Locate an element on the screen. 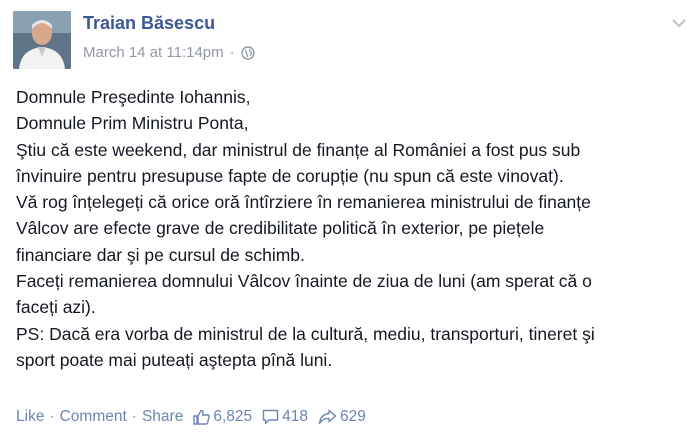  author-name: Traian Băsescu is located at coordinates (149, 23).